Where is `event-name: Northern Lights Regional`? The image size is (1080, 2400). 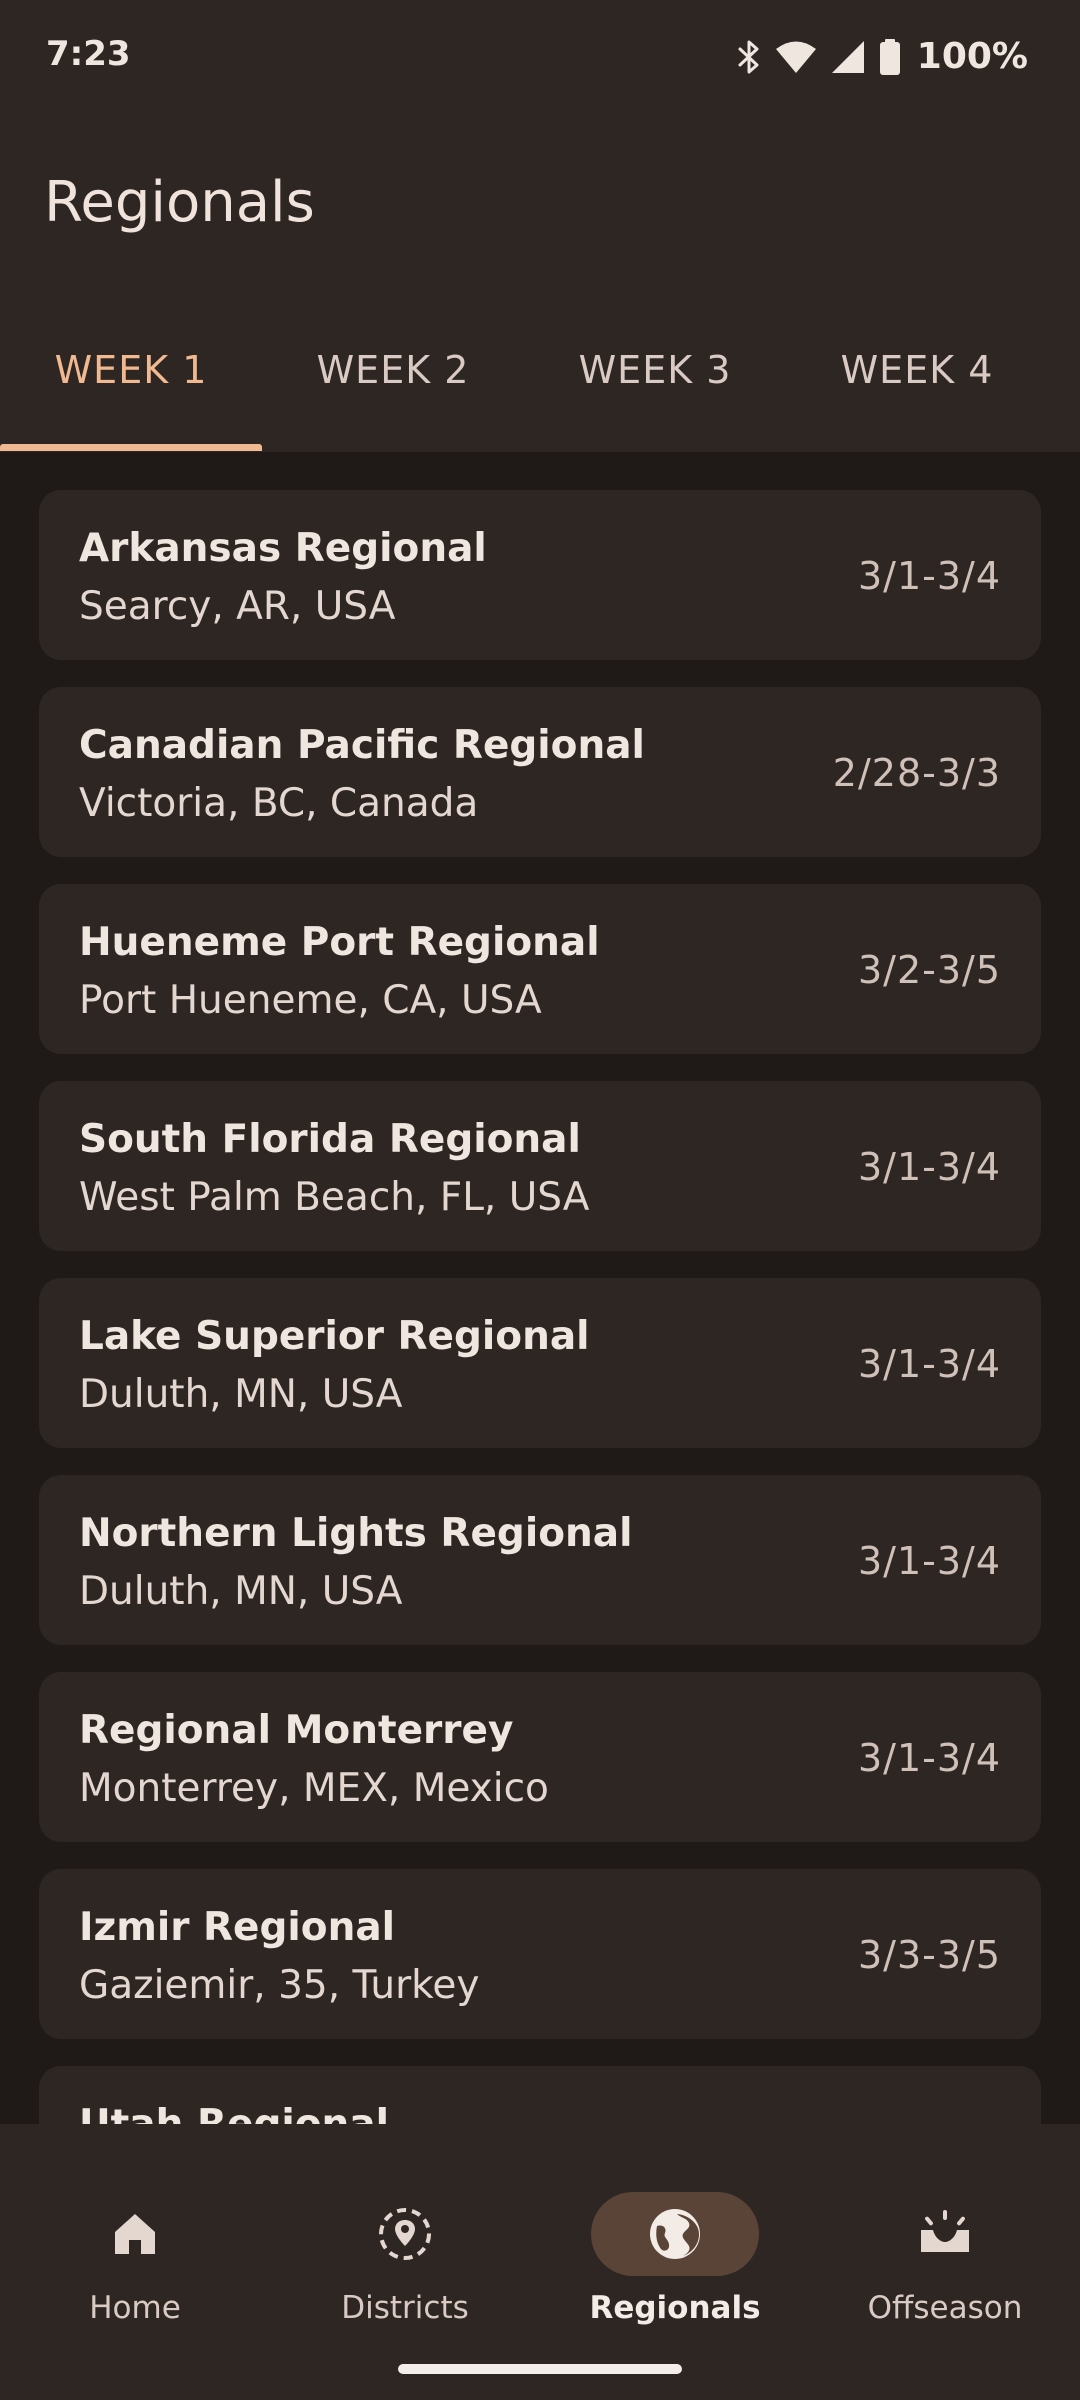
event-name: Northern Lights Regional is located at coordinates (356, 1533).